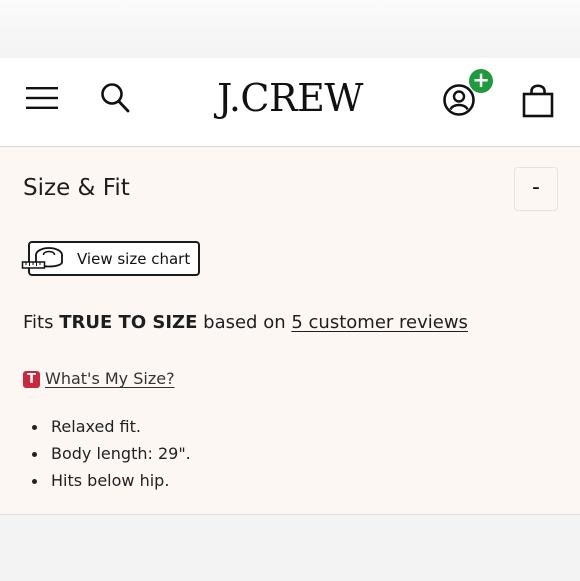 The width and height of the screenshot is (580, 581). What do you see at coordinates (76, 188) in the screenshot?
I see `section-title: Size & Fit` at bounding box center [76, 188].